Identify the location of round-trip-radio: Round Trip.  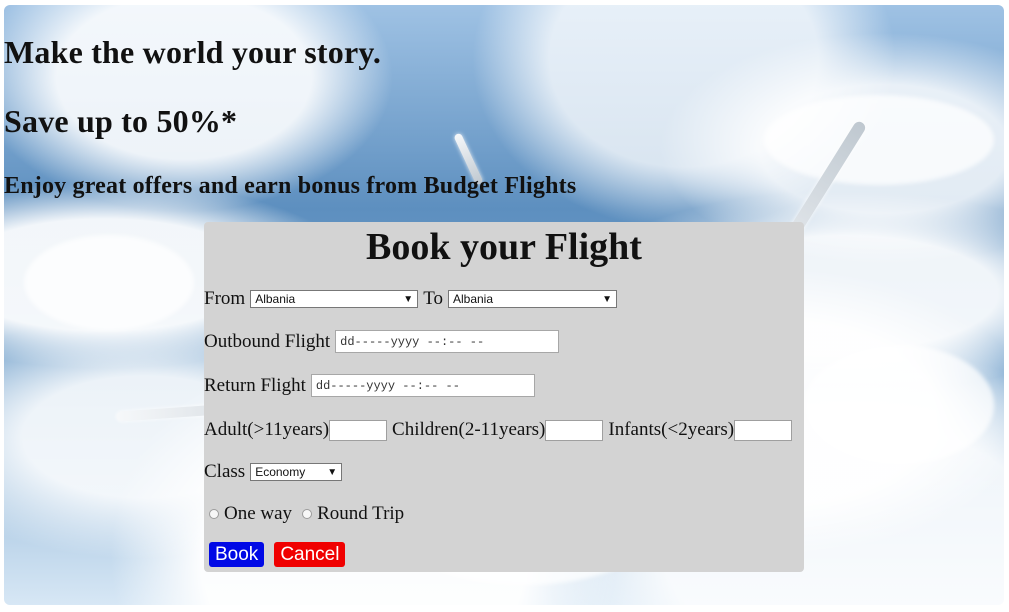
(353, 514).